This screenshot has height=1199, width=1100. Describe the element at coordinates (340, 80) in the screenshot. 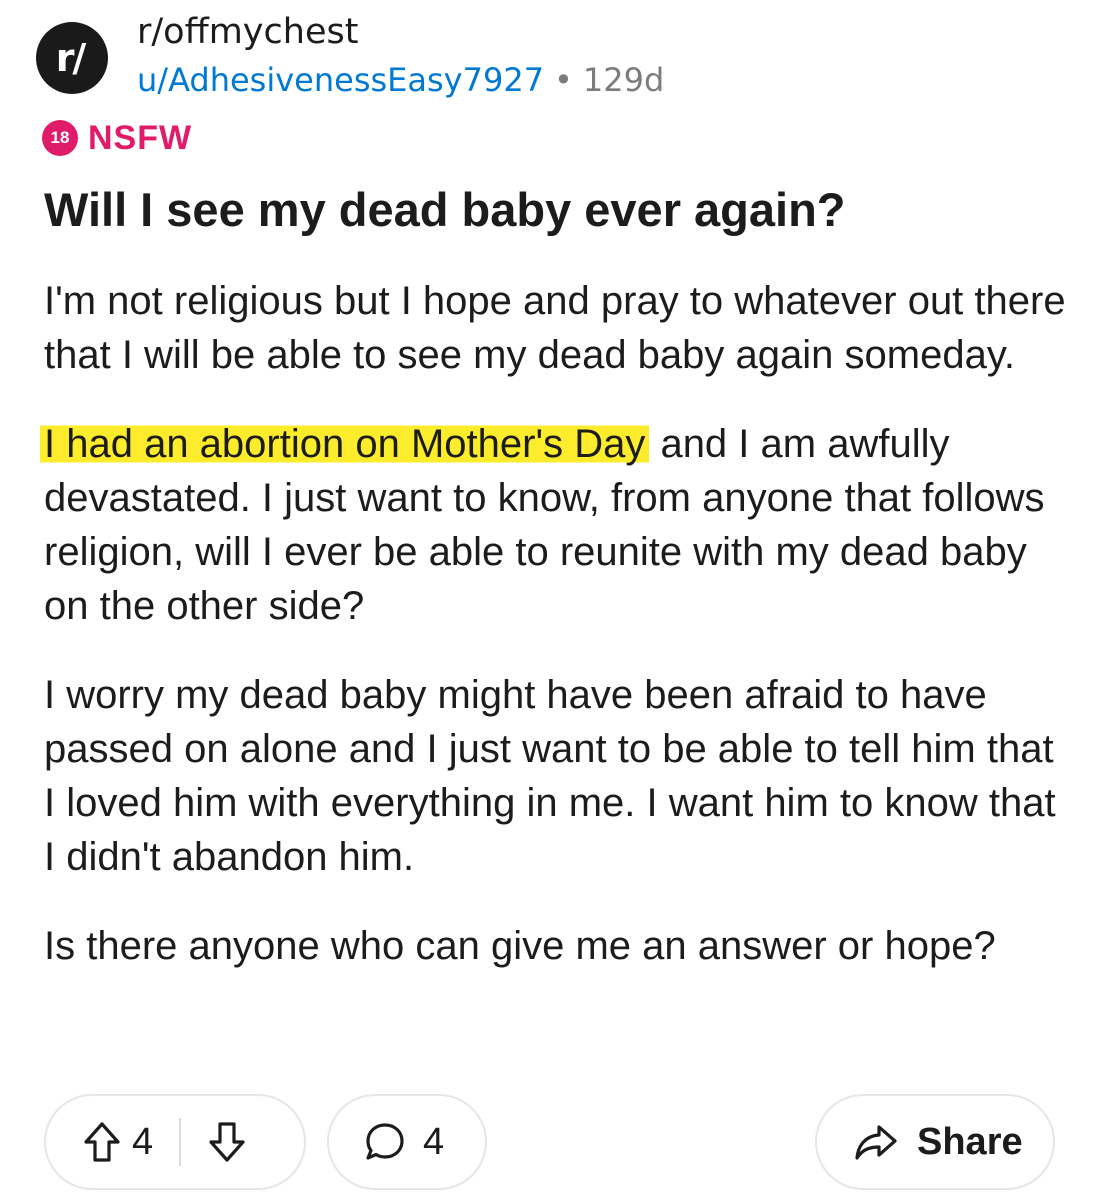

I see `author-username: u/AdhesivenessEasy7927` at that location.